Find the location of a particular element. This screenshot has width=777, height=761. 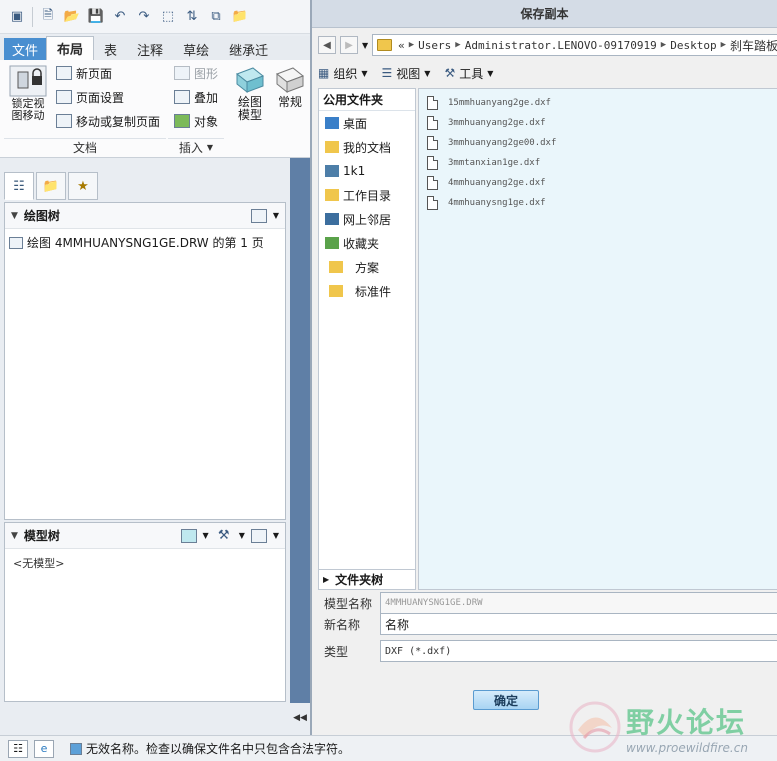

graphics-icon is located at coordinates (182, 73).